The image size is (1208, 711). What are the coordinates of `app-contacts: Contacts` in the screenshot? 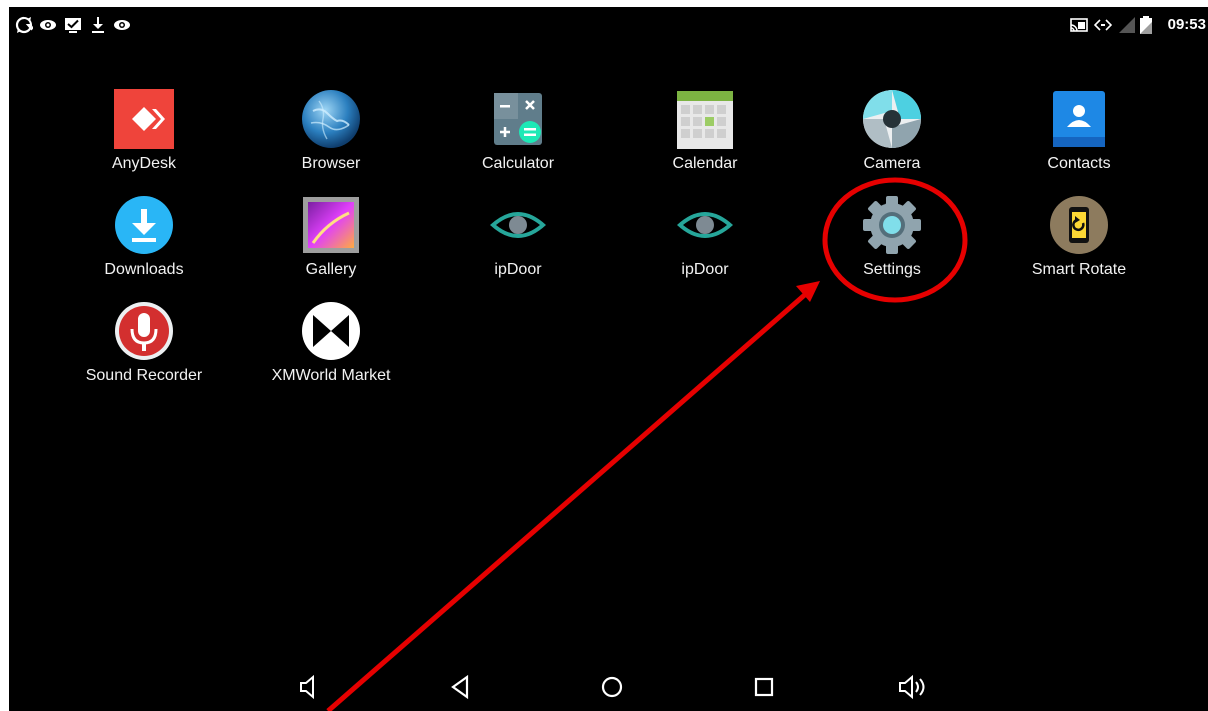 It's located at (1079, 130).